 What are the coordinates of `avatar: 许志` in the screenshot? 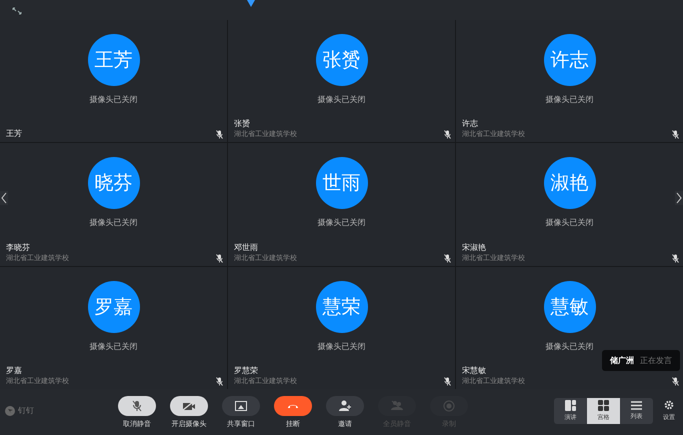 It's located at (570, 60).